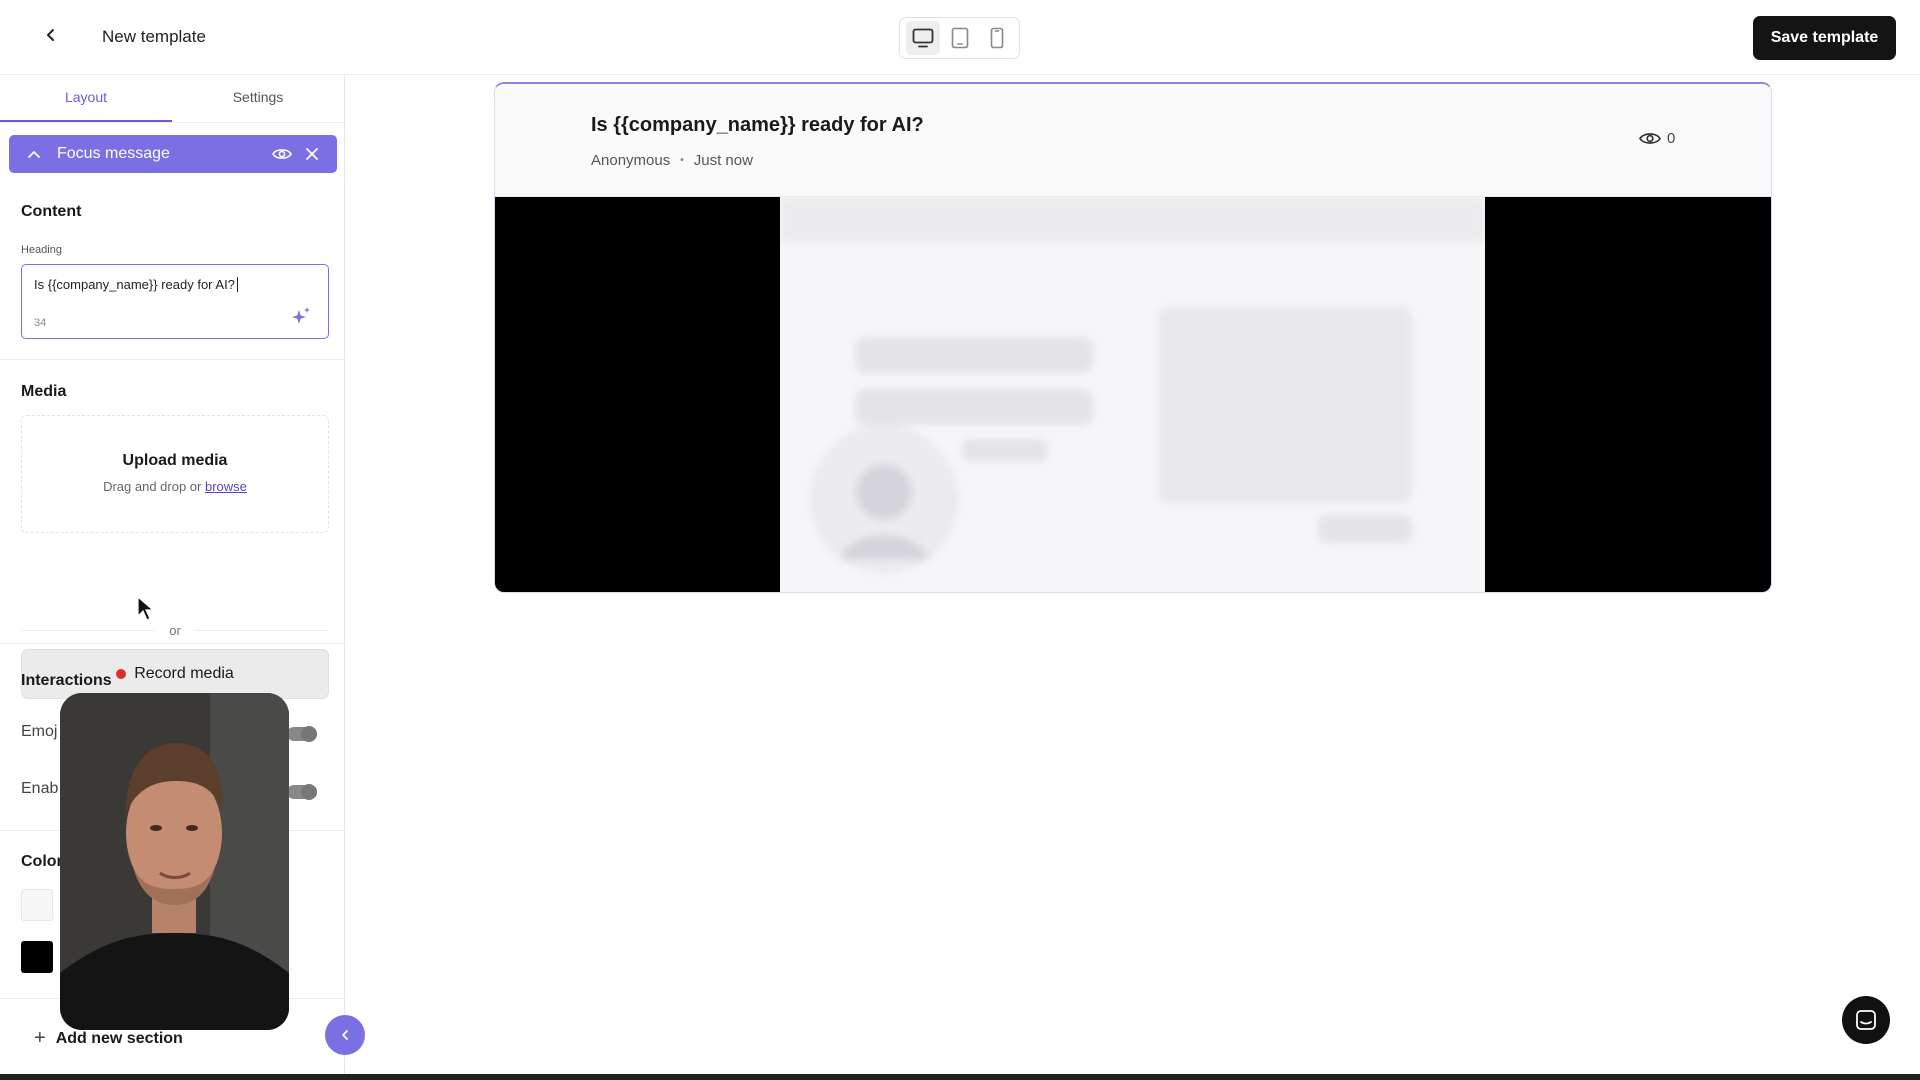 This screenshot has width=1920, height=1080. I want to click on add-new-section-button: + Add new section, so click(108, 1038).